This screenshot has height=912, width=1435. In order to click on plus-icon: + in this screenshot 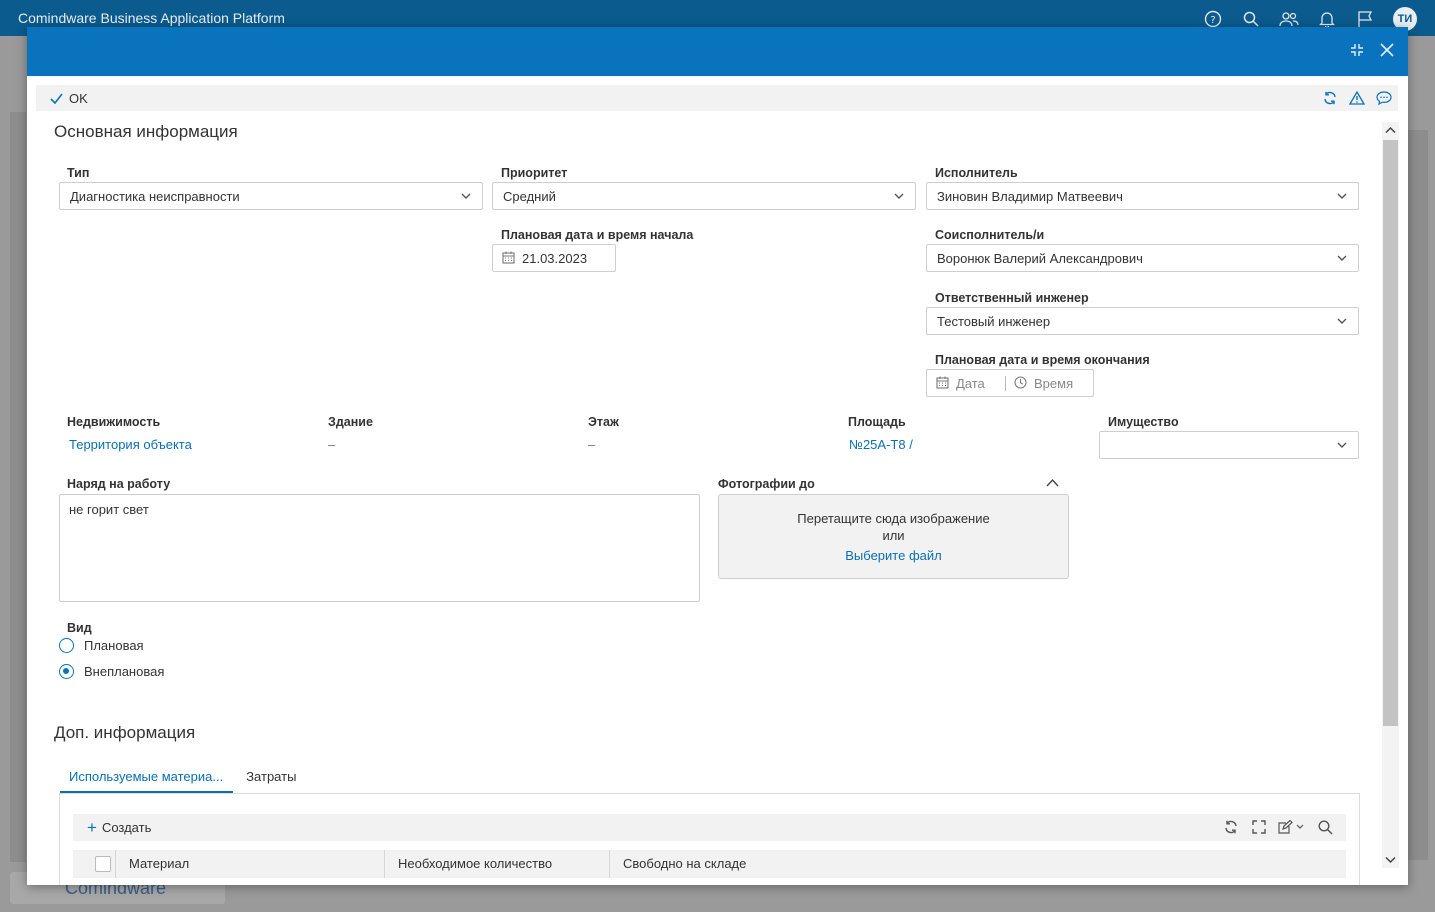, I will do `click(92, 827)`.